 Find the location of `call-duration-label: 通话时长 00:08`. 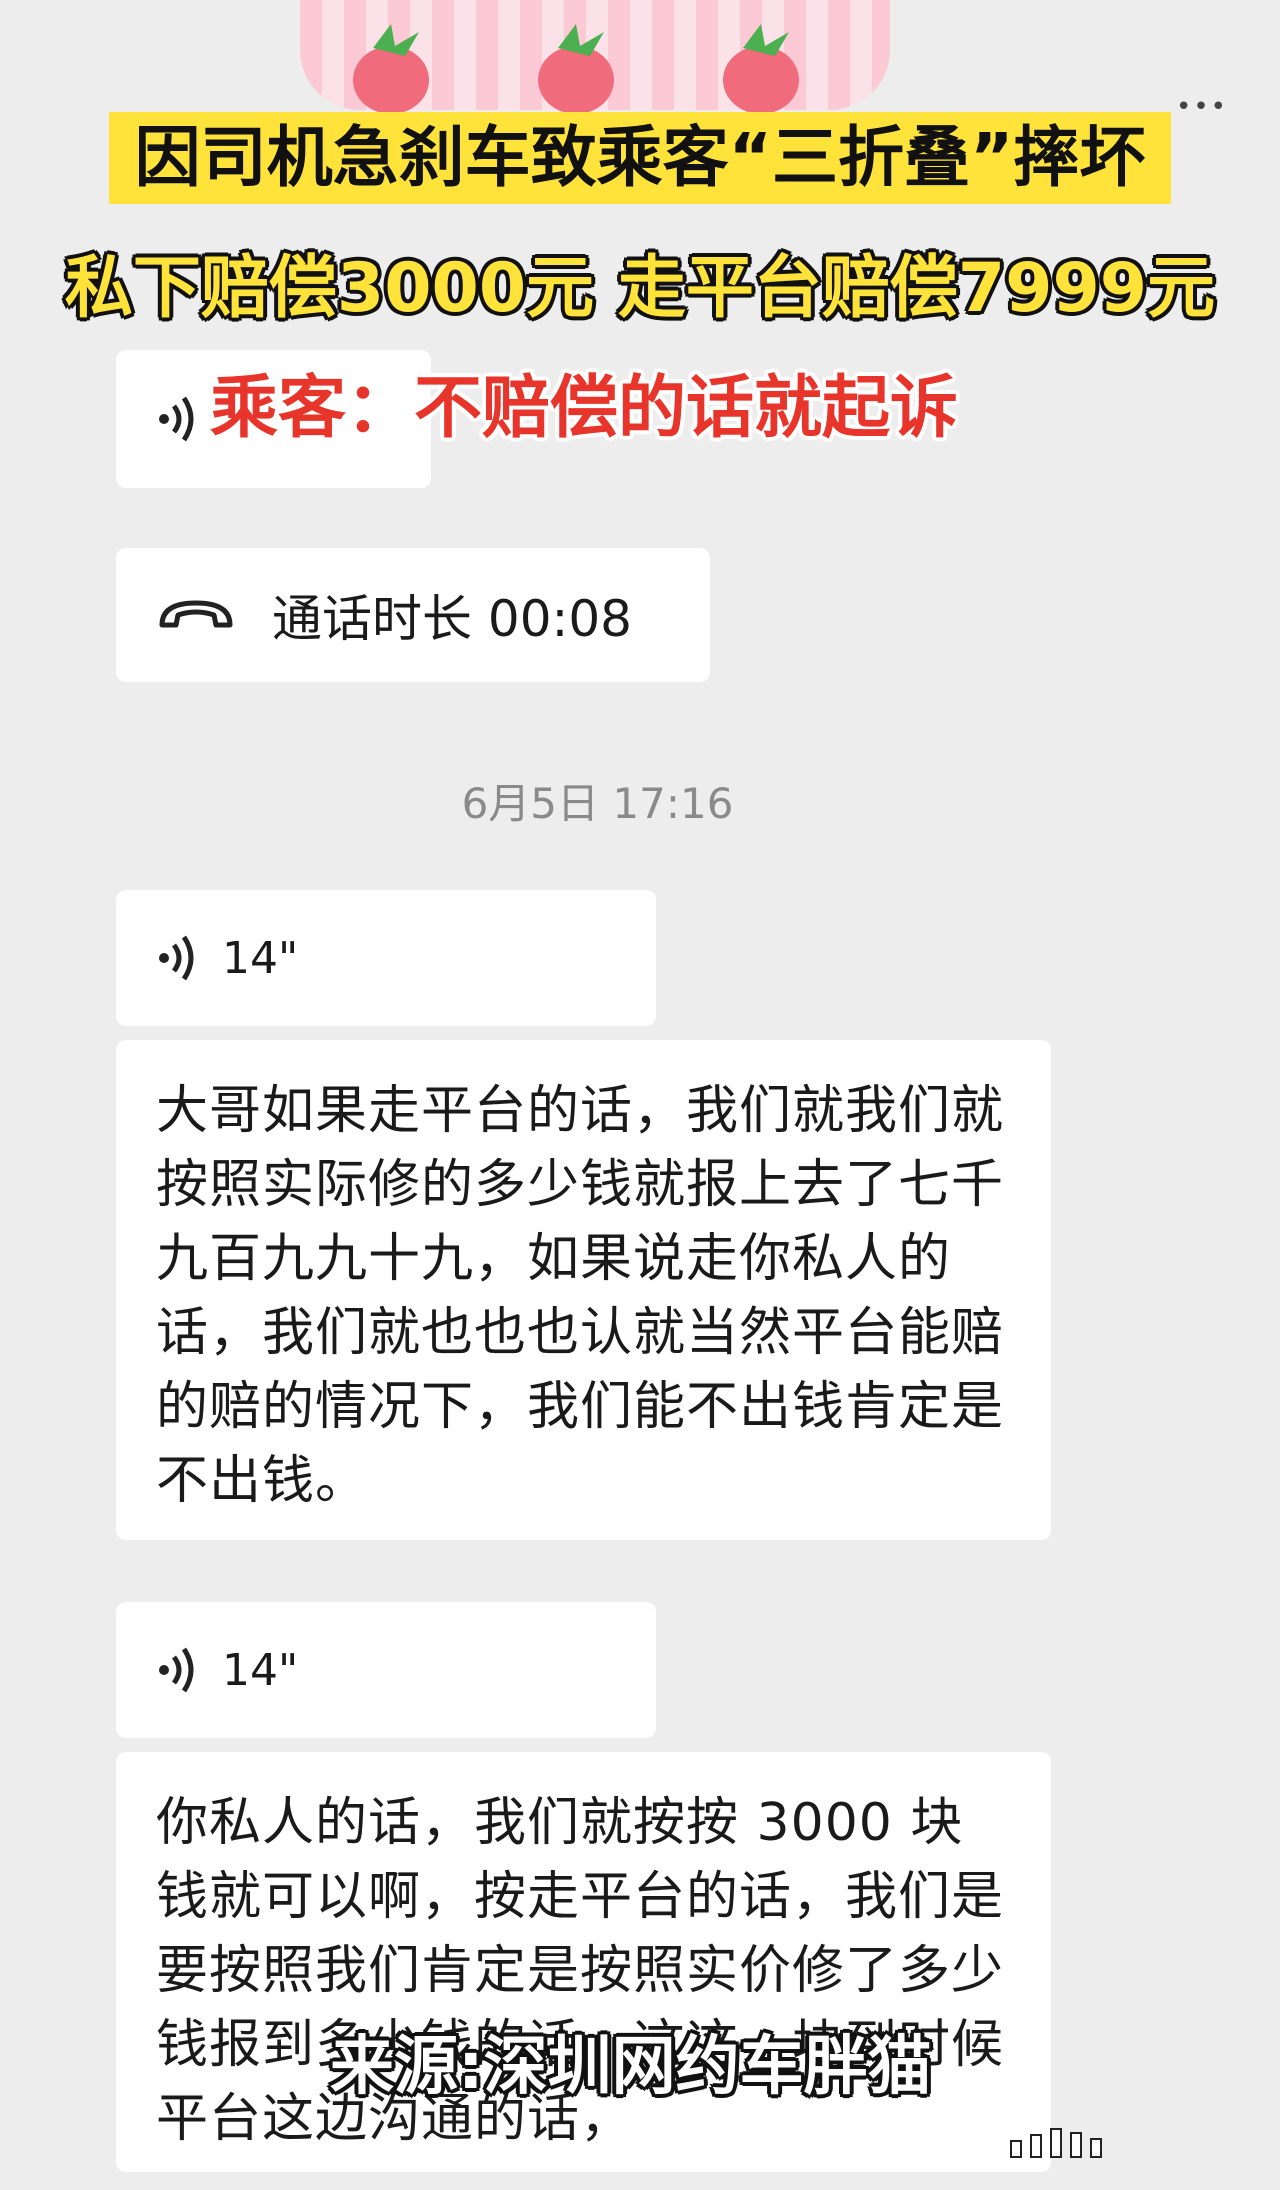

call-duration-label: 通话时长 00:08 is located at coordinates (452, 619).